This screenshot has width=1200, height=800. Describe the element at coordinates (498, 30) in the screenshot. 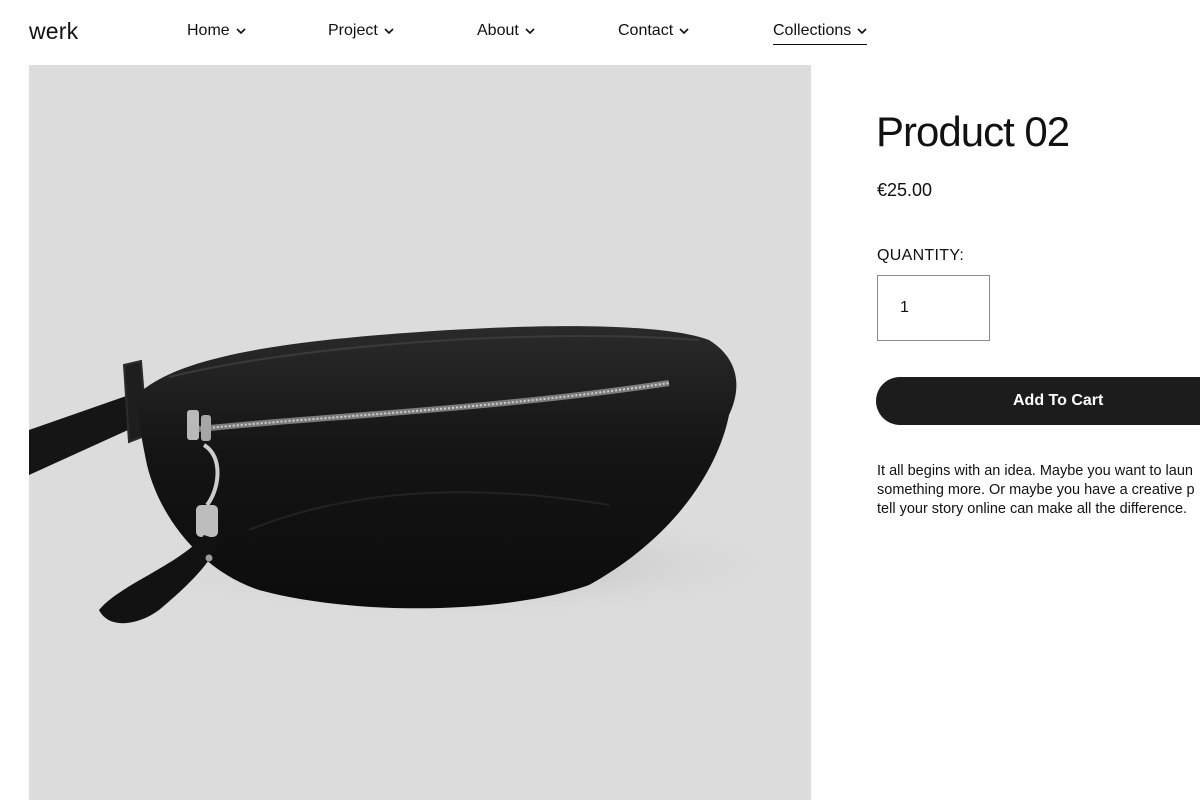

I see `nav-item-label: About` at that location.